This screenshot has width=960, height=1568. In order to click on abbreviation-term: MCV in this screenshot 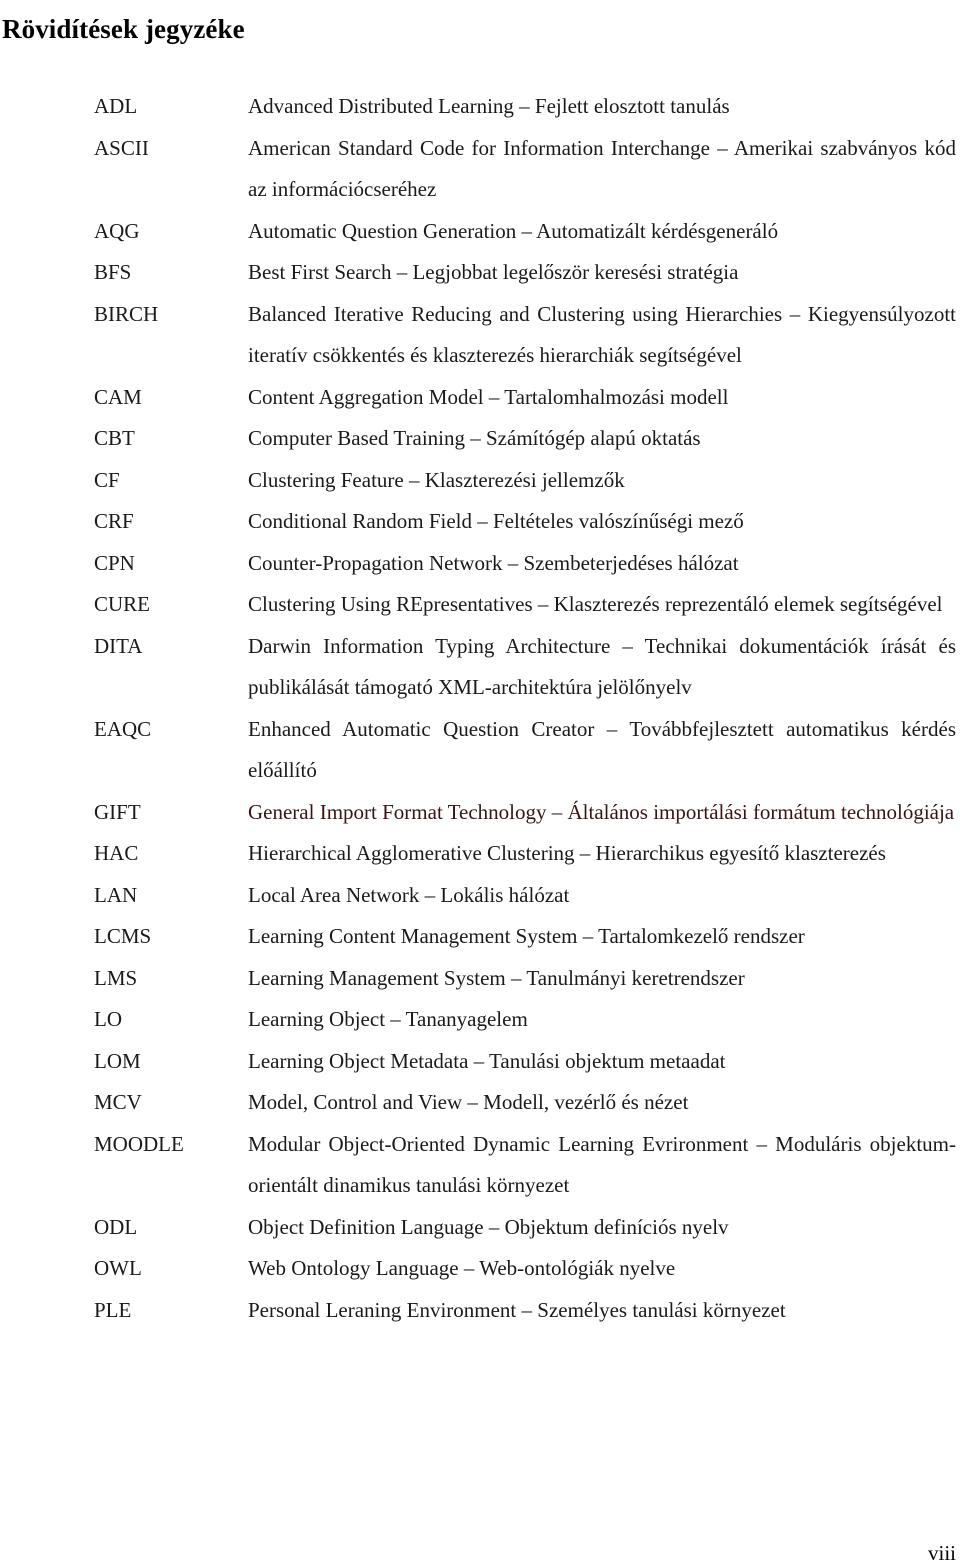, I will do `click(118, 1102)`.